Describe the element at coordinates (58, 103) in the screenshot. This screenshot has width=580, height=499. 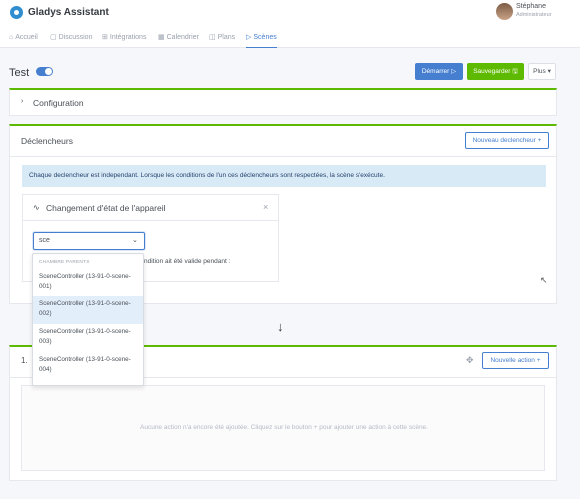
I see `configuration-title: Configuration` at that location.